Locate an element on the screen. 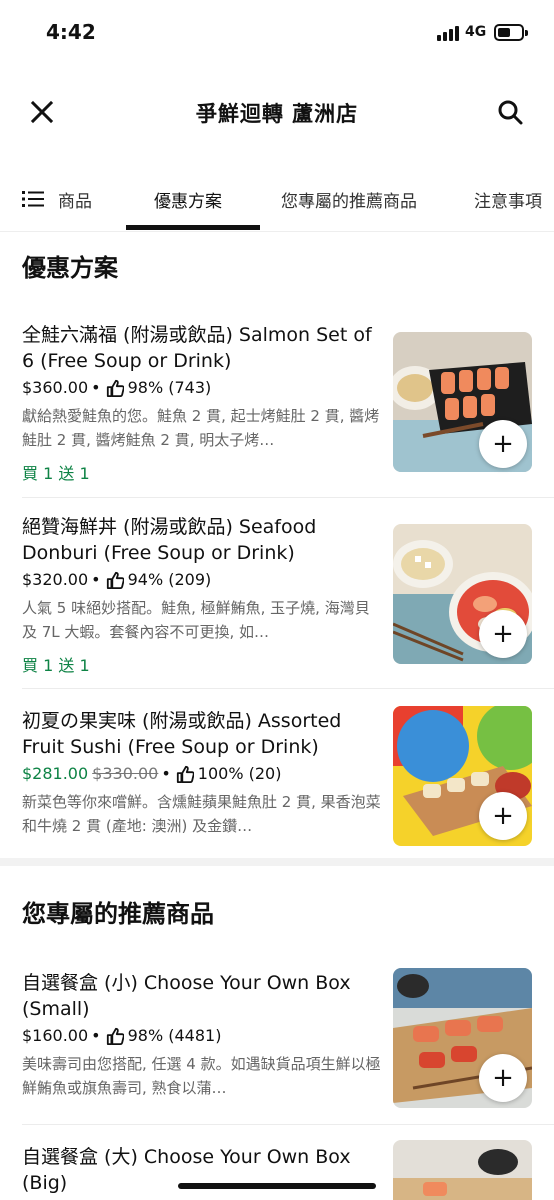 Image resolution: width=554 pixels, height=1200 pixels. home-indicator is located at coordinates (277, 1186).